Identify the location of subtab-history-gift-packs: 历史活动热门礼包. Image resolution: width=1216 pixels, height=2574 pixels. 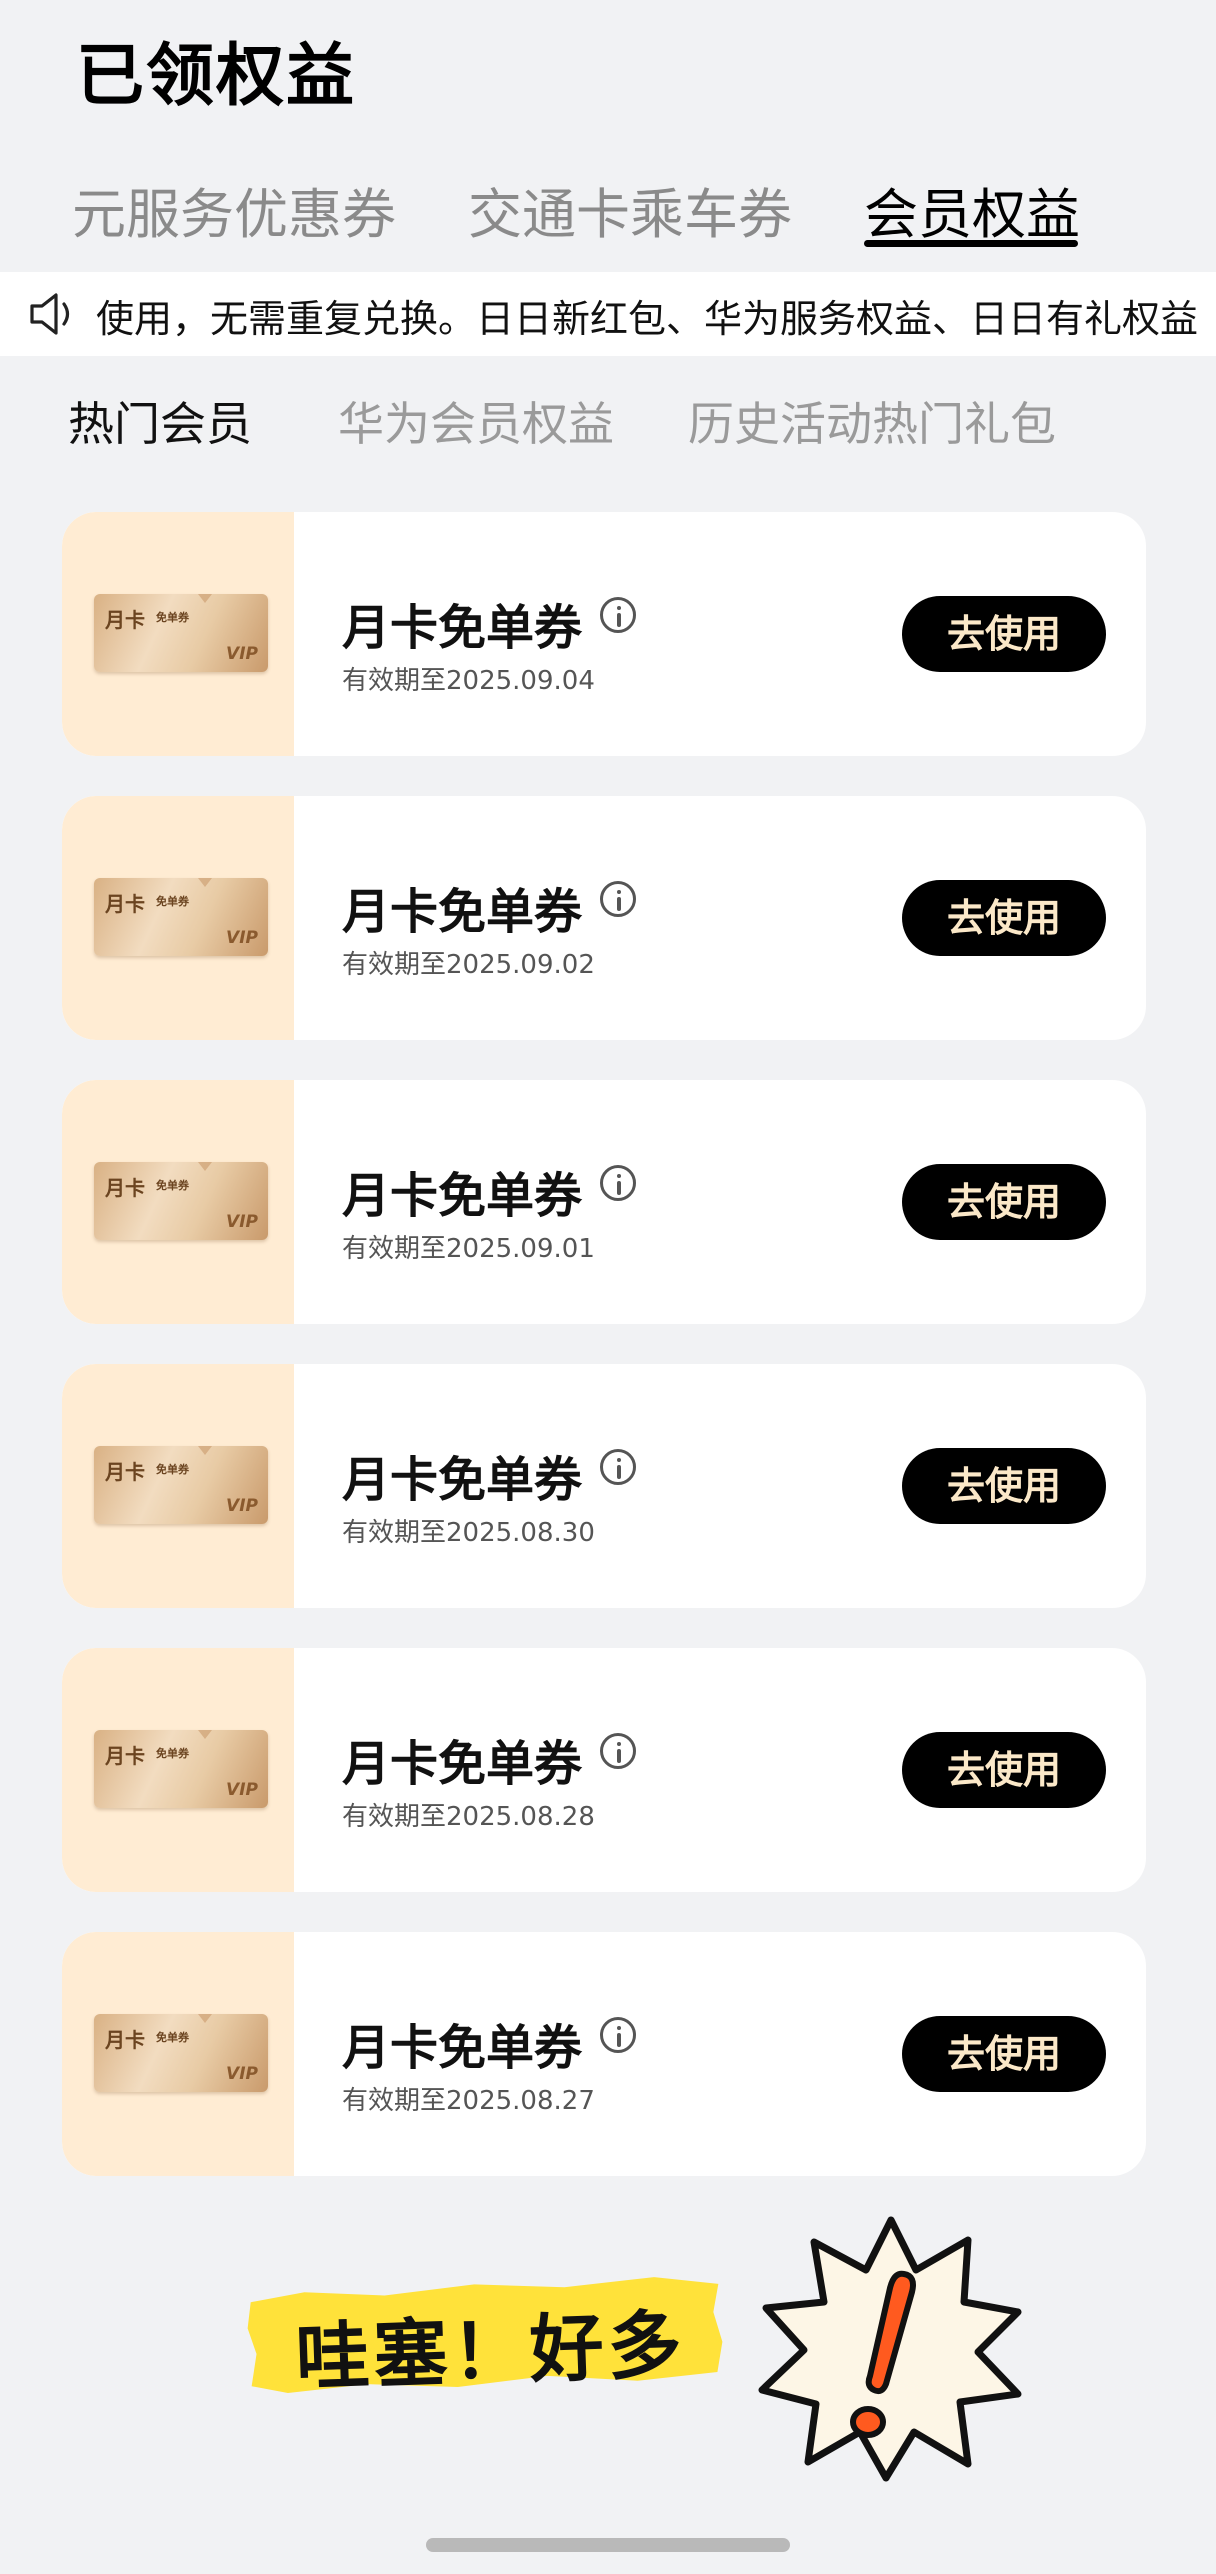
(872, 421).